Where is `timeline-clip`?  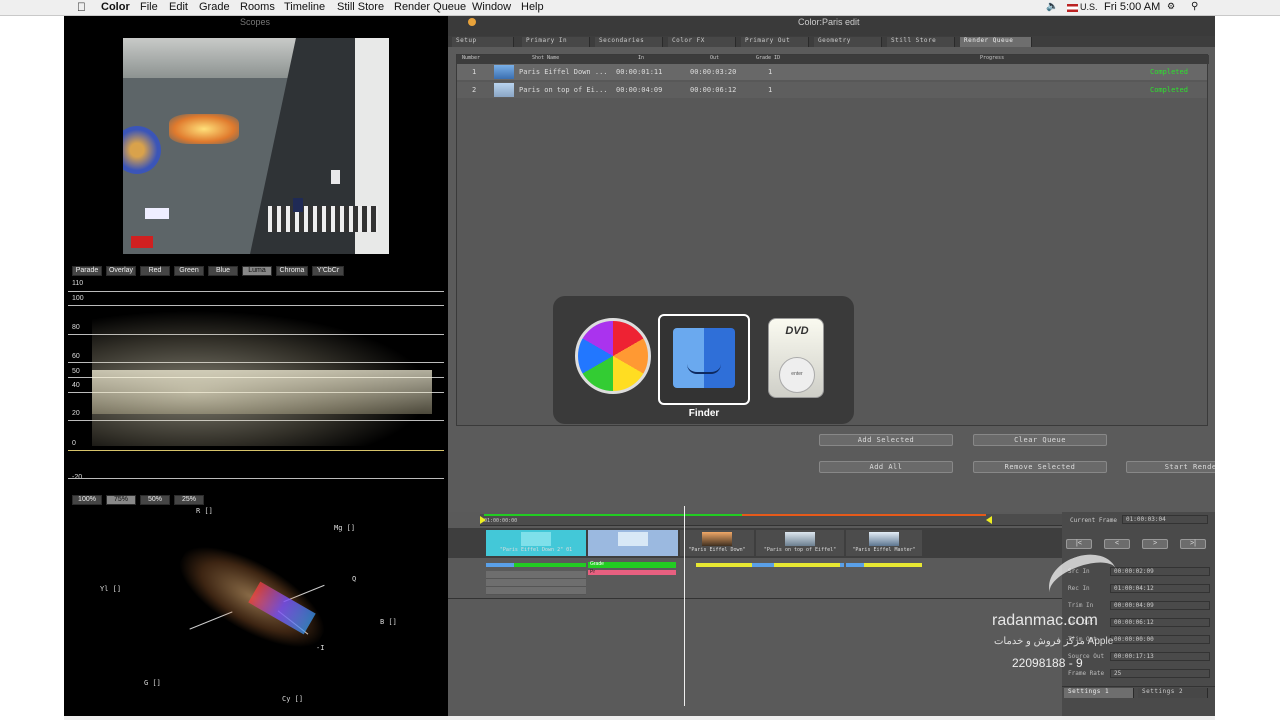 timeline-clip is located at coordinates (633, 543).